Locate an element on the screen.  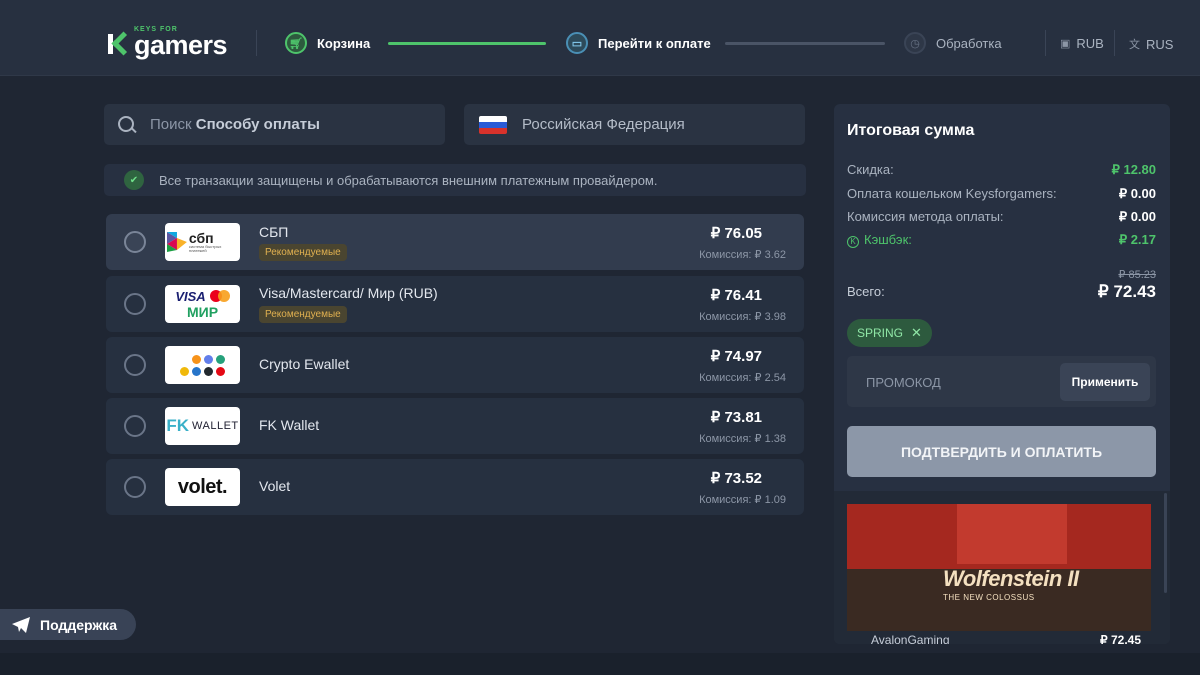
step-processing: ◷ Обработка is located at coordinates (953, 43).